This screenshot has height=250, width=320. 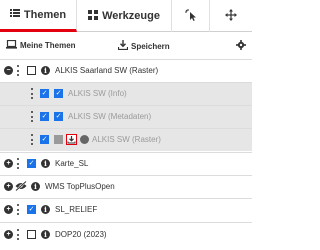 What do you see at coordinates (93, 16) in the screenshot?
I see `grid-icon` at bounding box center [93, 16].